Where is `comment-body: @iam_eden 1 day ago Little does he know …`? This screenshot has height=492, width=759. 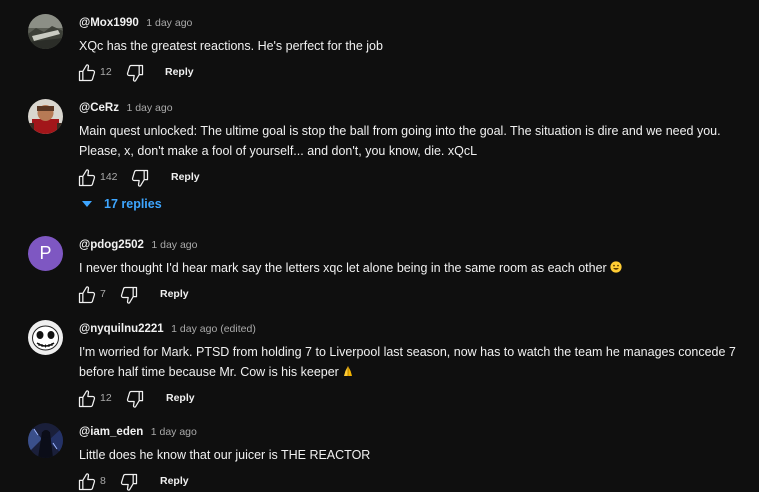
comment-body: @iam_eden 1 day ago Little does he know … is located at coordinates (416, 457).